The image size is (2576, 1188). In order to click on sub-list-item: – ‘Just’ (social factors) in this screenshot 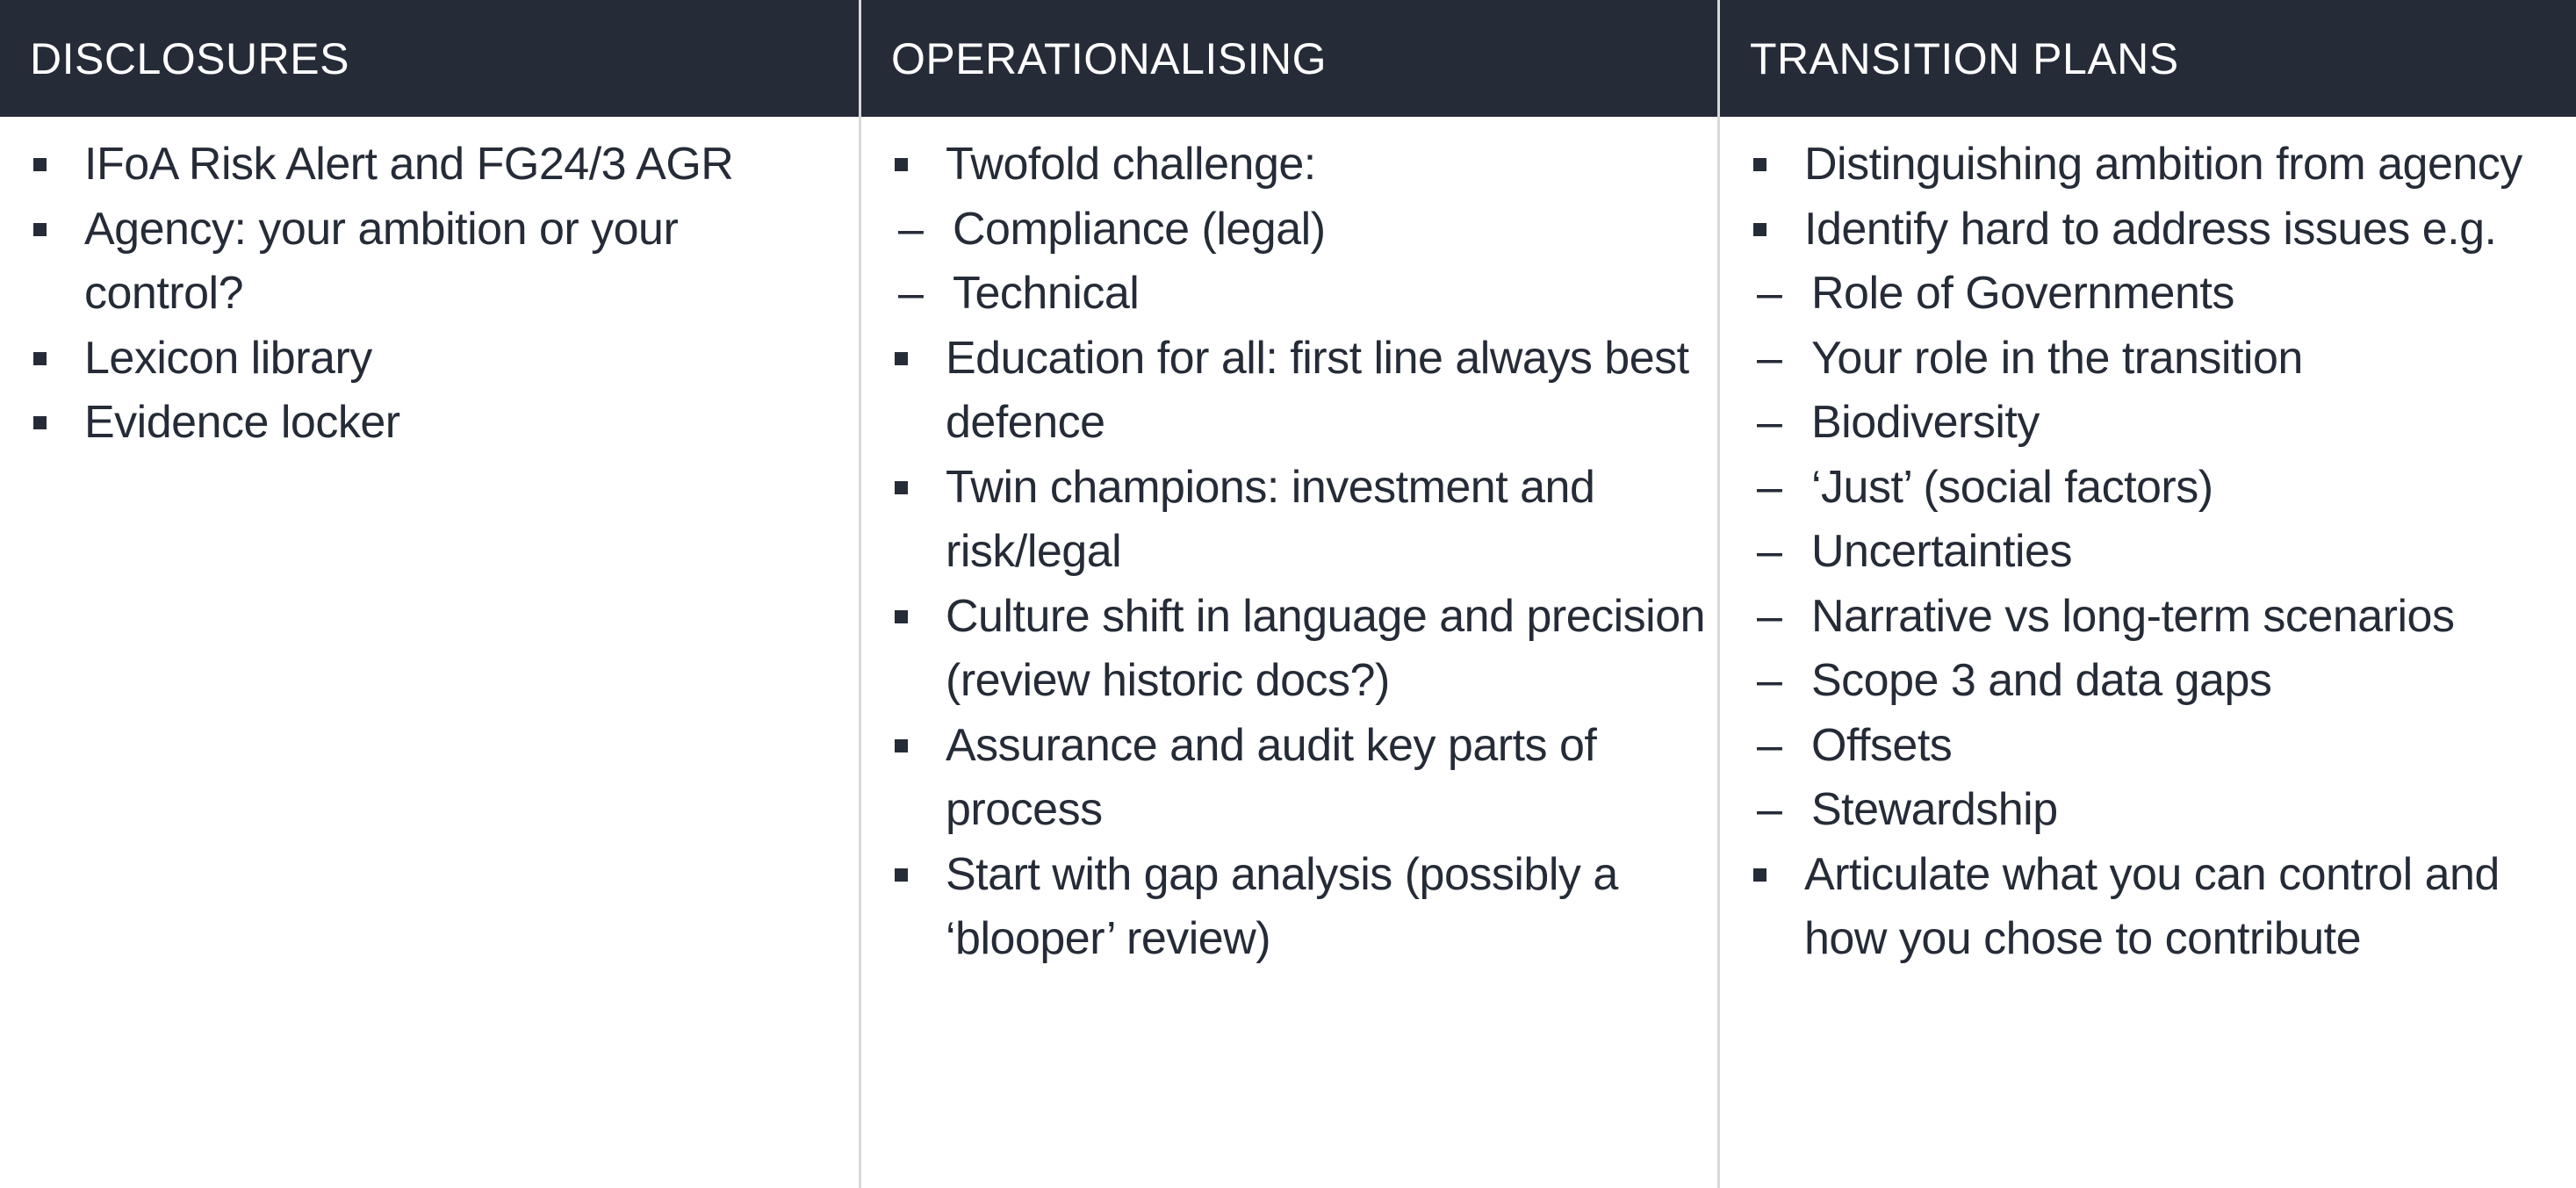, I will do `click(2160, 488)`.